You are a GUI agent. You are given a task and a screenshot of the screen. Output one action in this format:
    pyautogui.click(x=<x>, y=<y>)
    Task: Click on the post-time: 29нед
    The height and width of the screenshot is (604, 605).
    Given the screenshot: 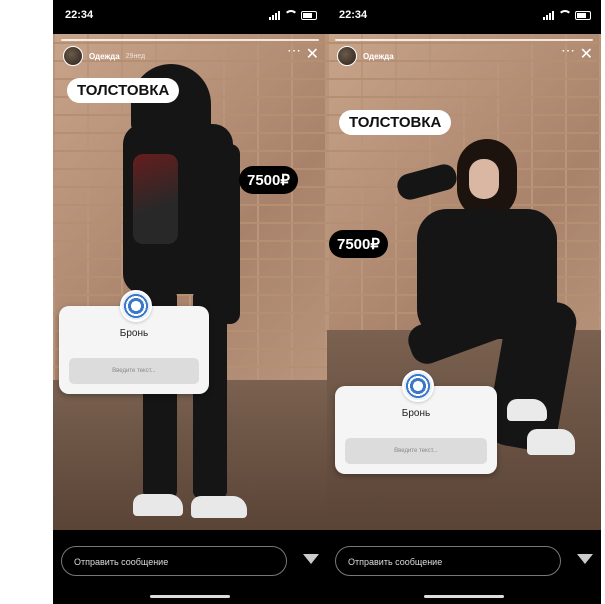 What is the action you would take?
    pyautogui.click(x=135, y=56)
    